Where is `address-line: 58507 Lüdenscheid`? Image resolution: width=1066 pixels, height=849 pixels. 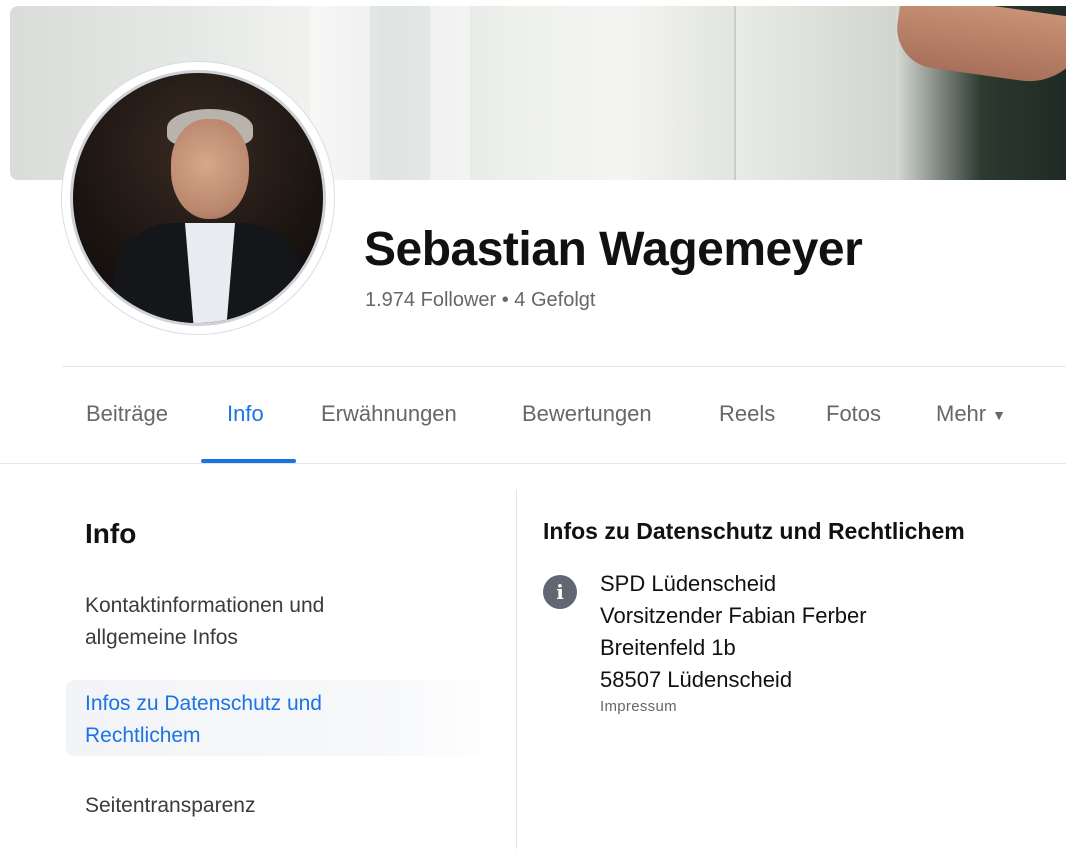
address-line: 58507 Lüdenscheid is located at coordinates (696, 679).